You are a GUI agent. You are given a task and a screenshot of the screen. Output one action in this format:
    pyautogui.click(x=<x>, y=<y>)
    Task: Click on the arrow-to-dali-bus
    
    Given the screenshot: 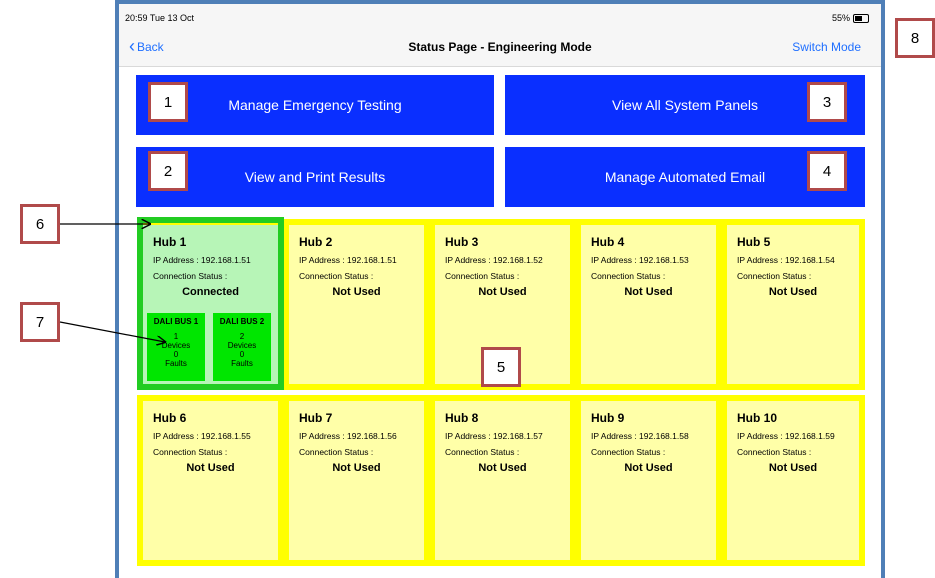 What is the action you would take?
    pyautogui.click(x=112, y=331)
    